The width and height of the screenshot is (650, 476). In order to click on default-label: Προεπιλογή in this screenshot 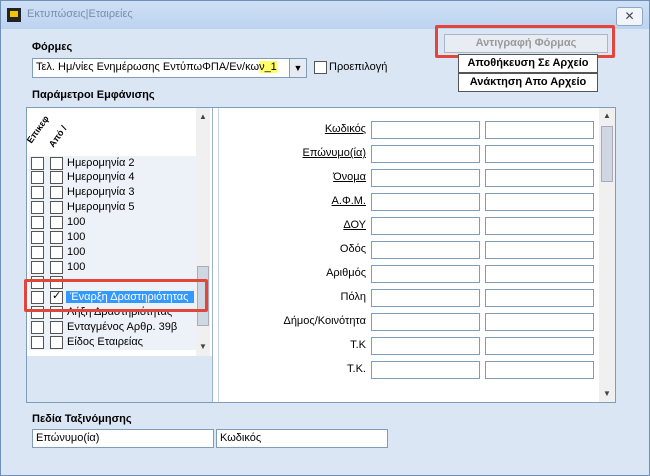, I will do `click(358, 67)`.